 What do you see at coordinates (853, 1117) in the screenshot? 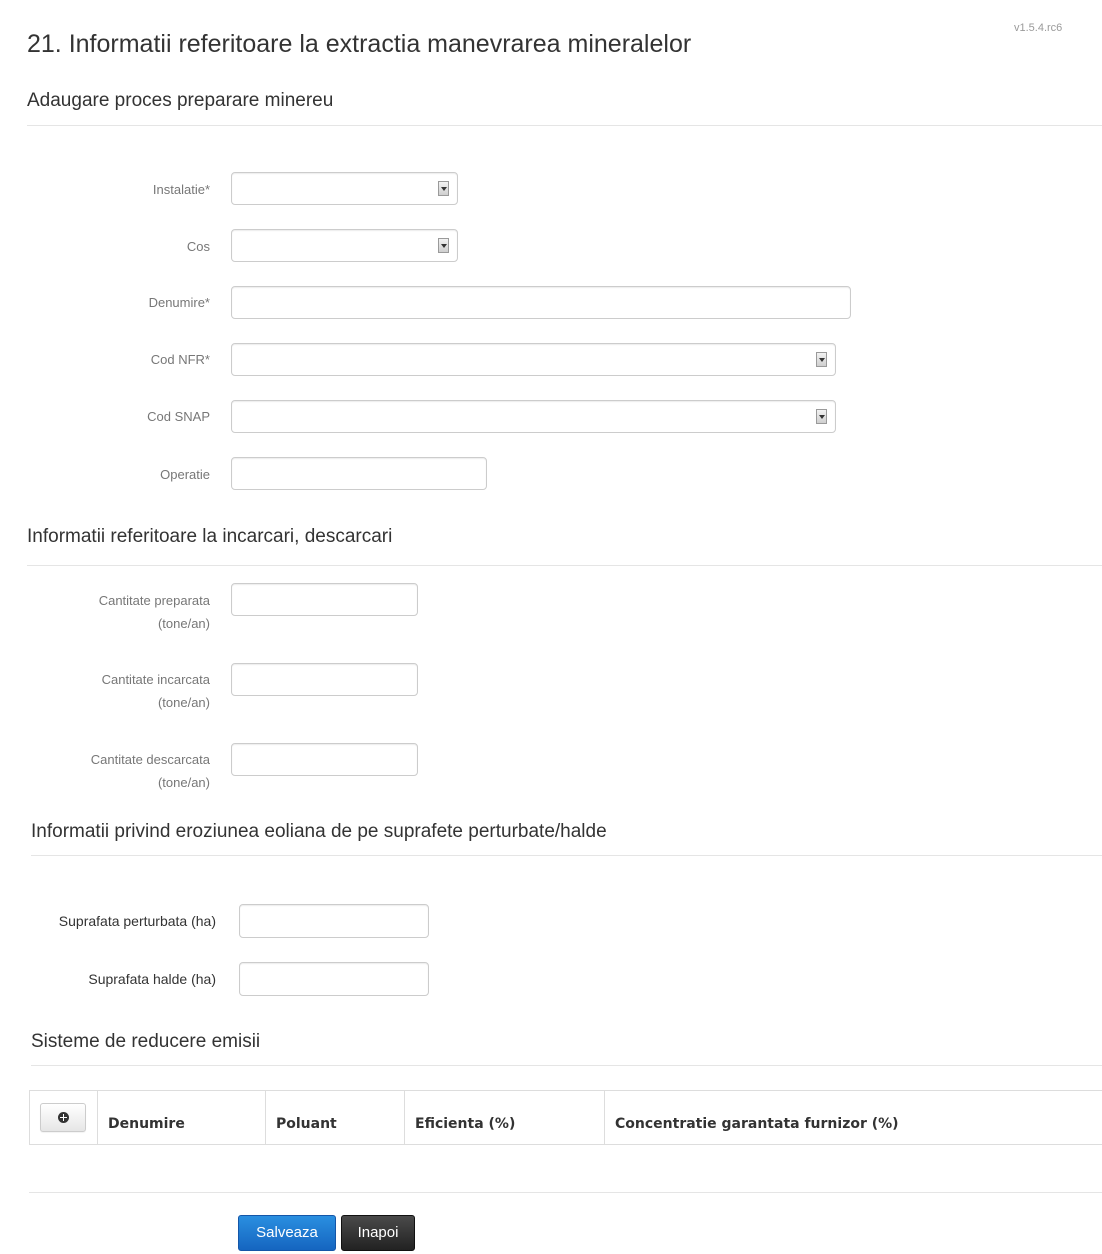
I see `column-header-concentratie: Concentratie garantata furnizor (%)` at bounding box center [853, 1117].